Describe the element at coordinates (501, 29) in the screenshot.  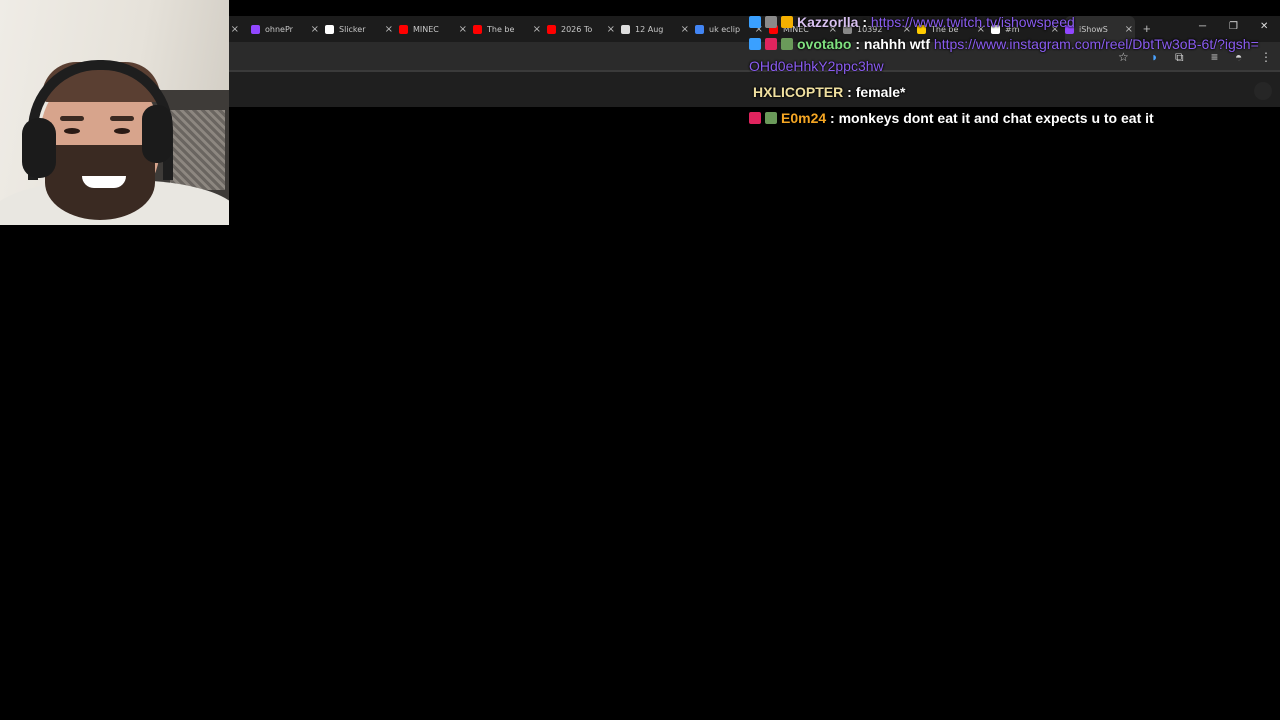
I see `tab-title: The be` at that location.